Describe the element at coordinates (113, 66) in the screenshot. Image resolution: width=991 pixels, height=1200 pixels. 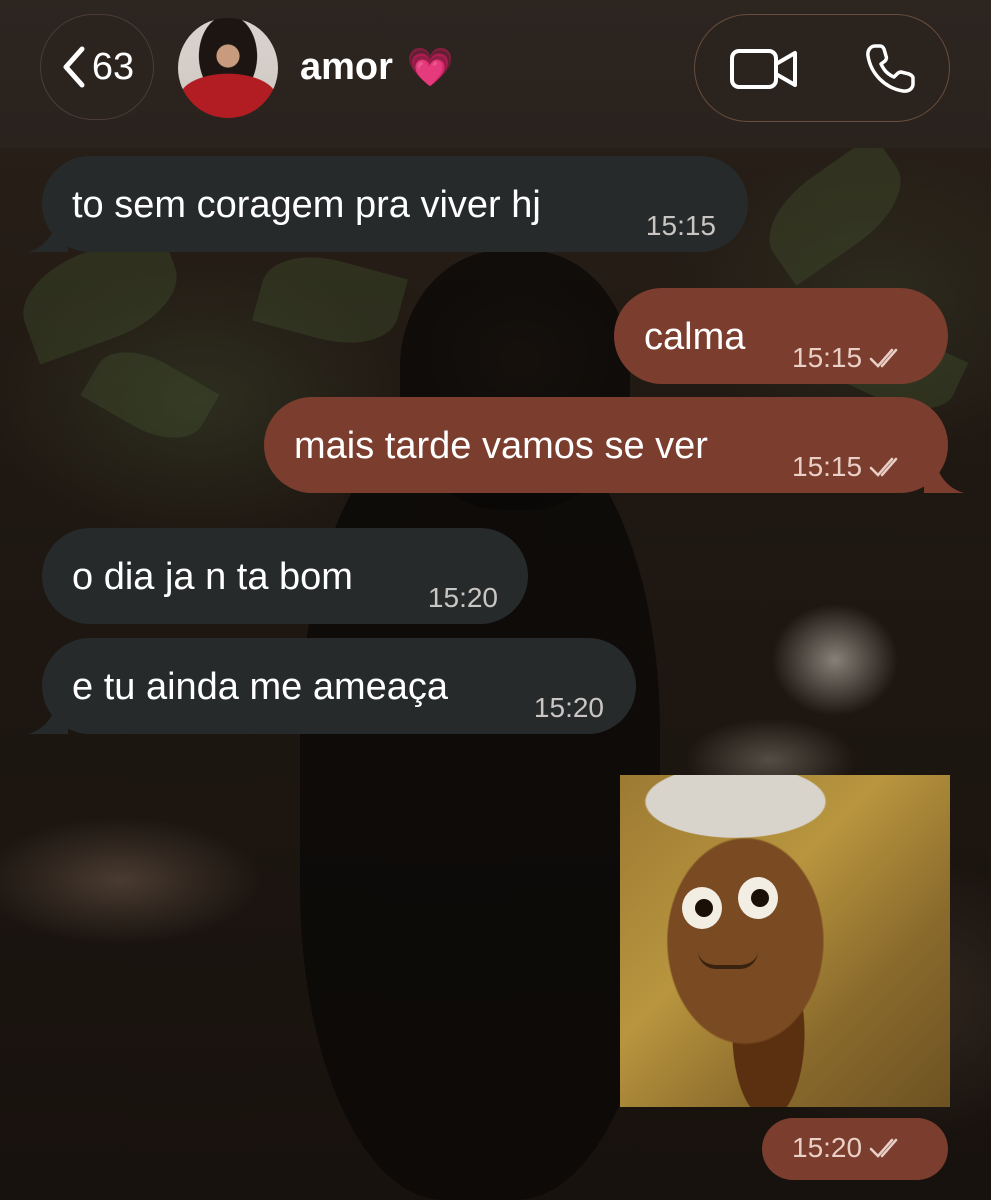
I see `unread-count: 63` at that location.